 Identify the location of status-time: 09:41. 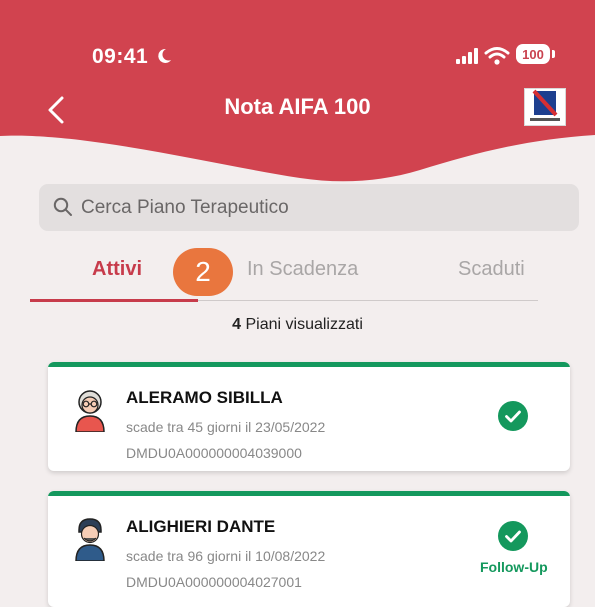
(120, 56).